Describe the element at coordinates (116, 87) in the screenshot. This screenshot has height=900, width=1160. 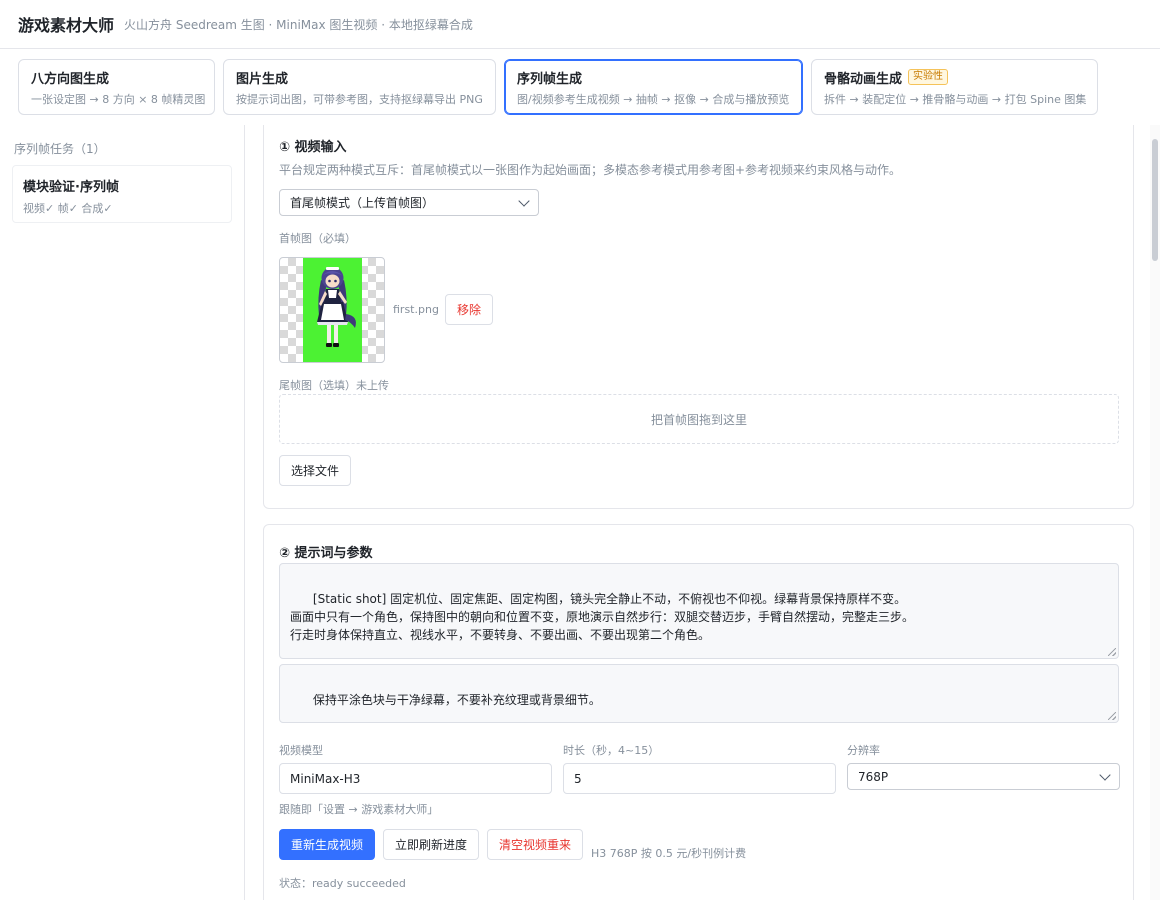
I see `tab-eight-direction: 八方向图生成 一张设定图 → 8 方向 × 8 帧精灵图` at that location.